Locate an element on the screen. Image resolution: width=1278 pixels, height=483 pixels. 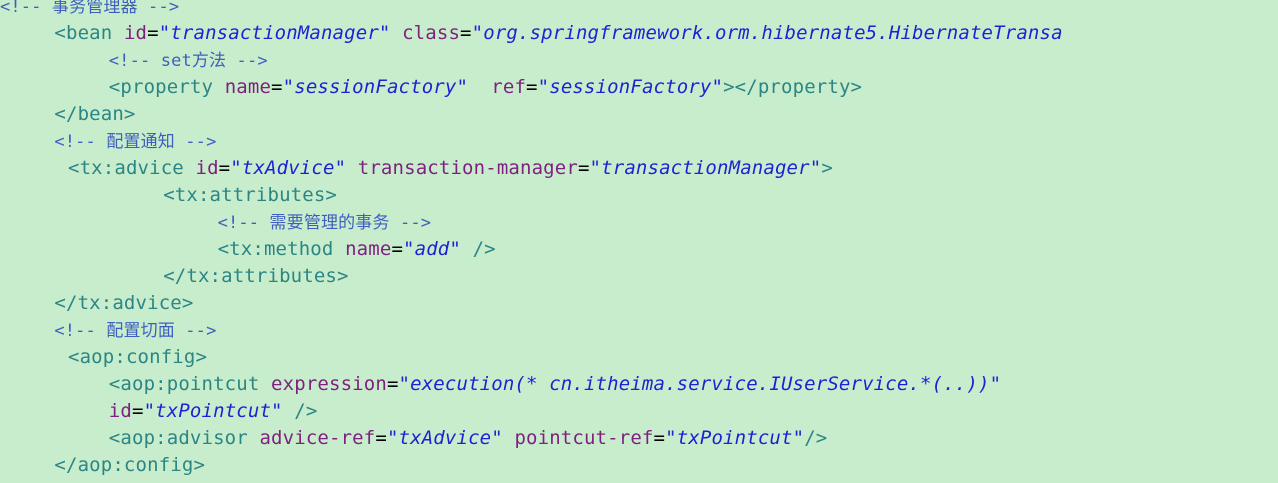
code-line: <tx:attributes> is located at coordinates (250, 195).